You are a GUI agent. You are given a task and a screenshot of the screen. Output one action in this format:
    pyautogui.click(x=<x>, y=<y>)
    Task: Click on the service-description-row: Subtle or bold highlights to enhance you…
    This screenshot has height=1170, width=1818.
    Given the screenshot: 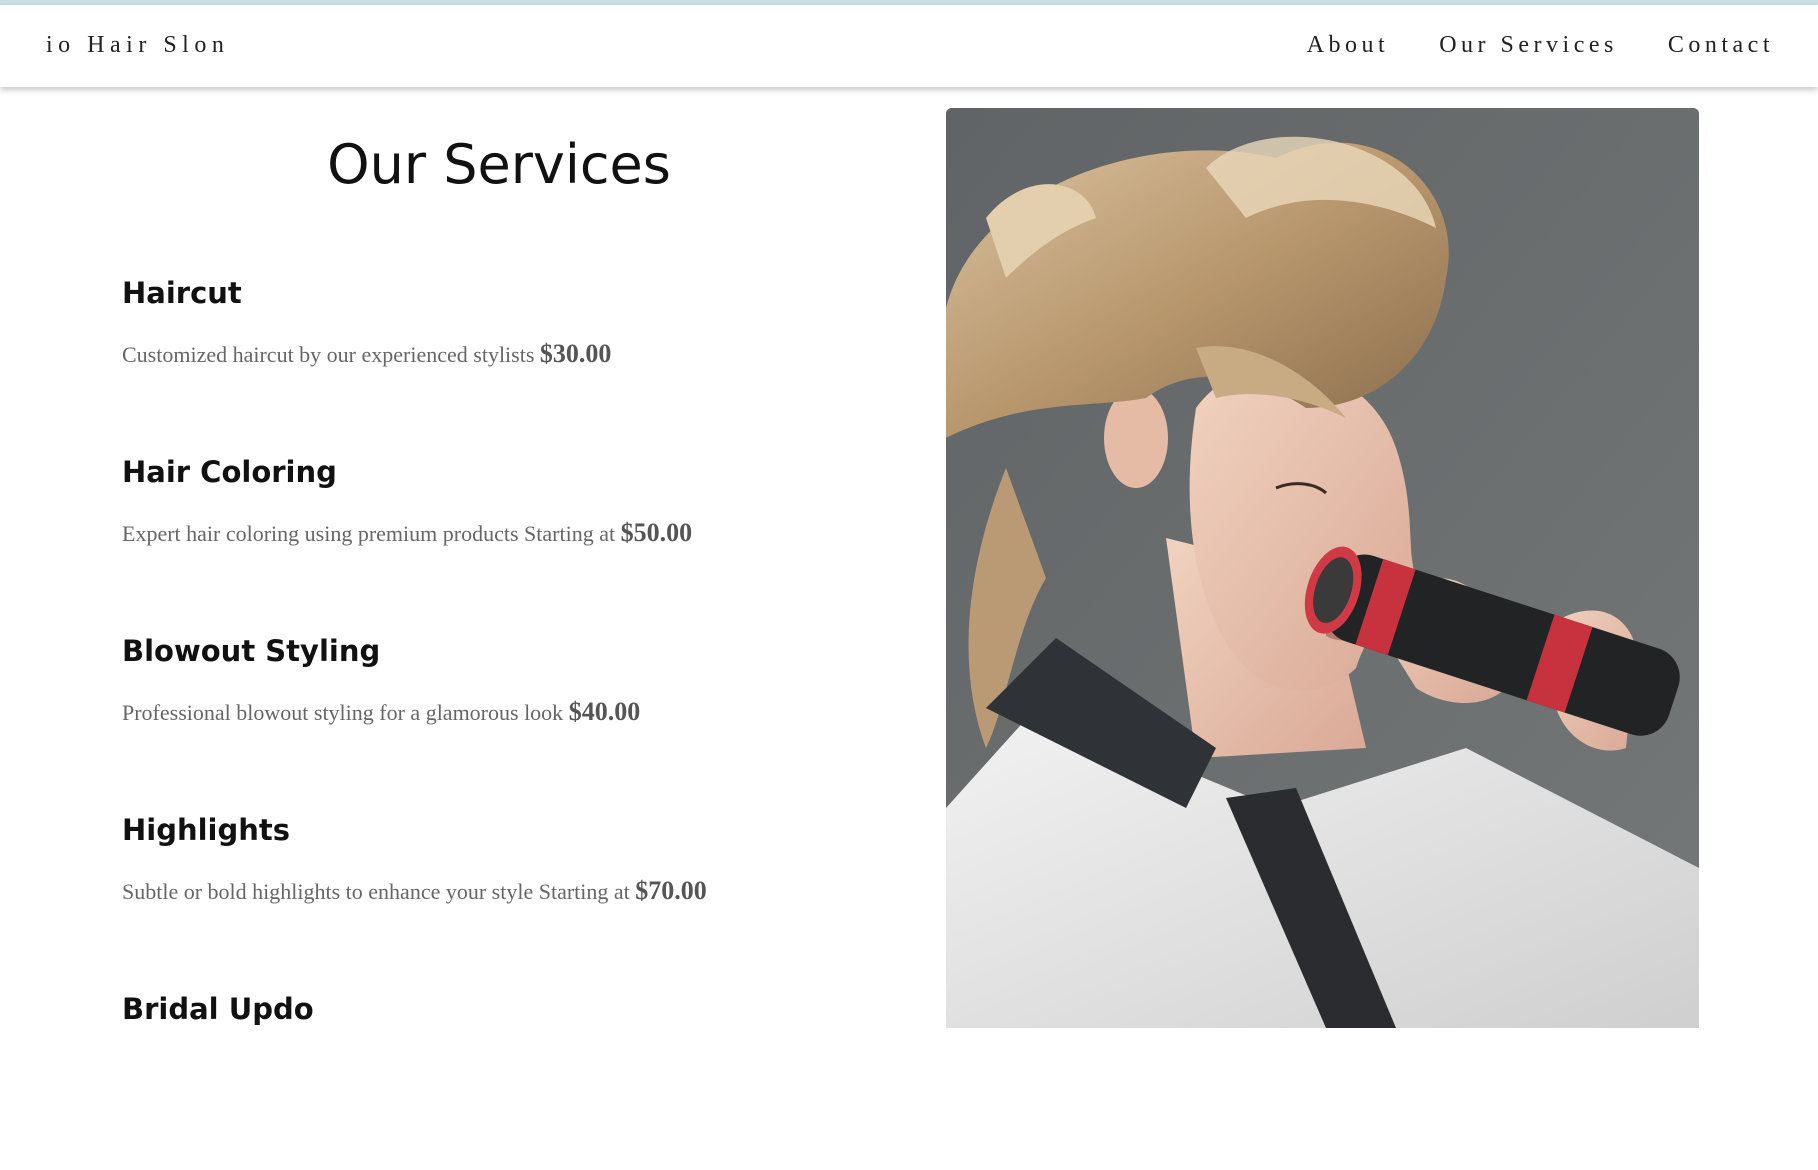 What is the action you would take?
    pyautogui.click(x=522, y=891)
    